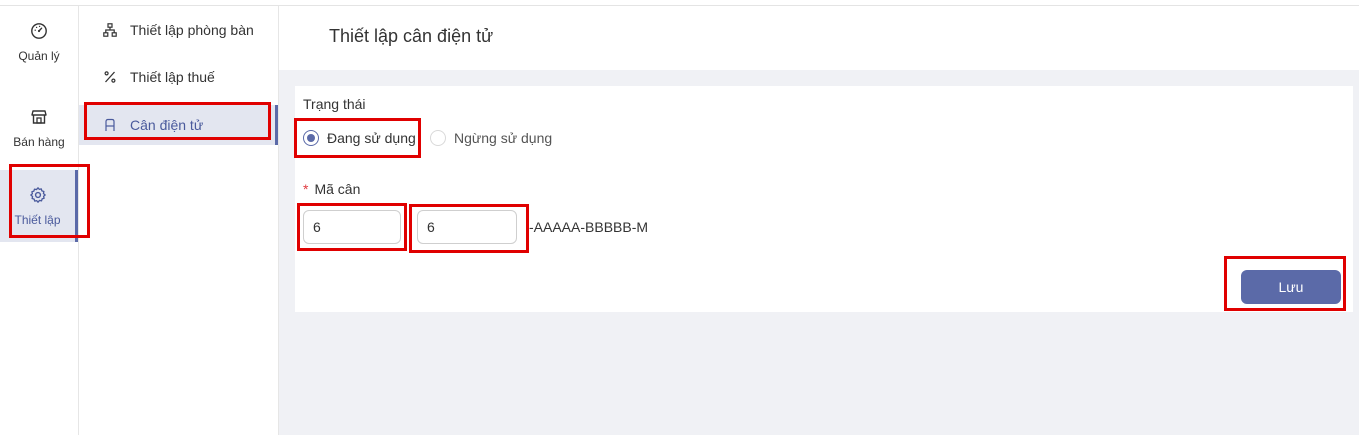 This screenshot has height=435, width=1359. What do you see at coordinates (311, 138) in the screenshot?
I see `radio-checked-icon` at bounding box center [311, 138].